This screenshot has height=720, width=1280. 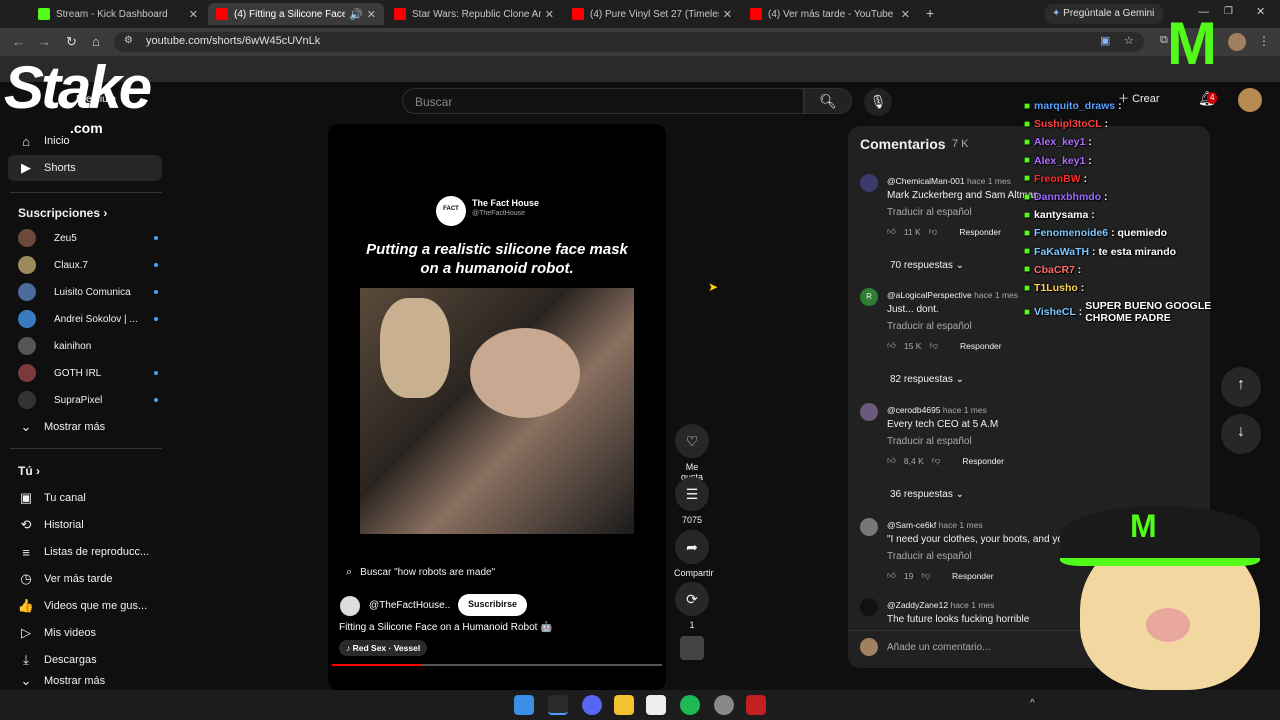 I want to click on subscriptions-heading: Suscripciones ›, so click(x=62, y=213).